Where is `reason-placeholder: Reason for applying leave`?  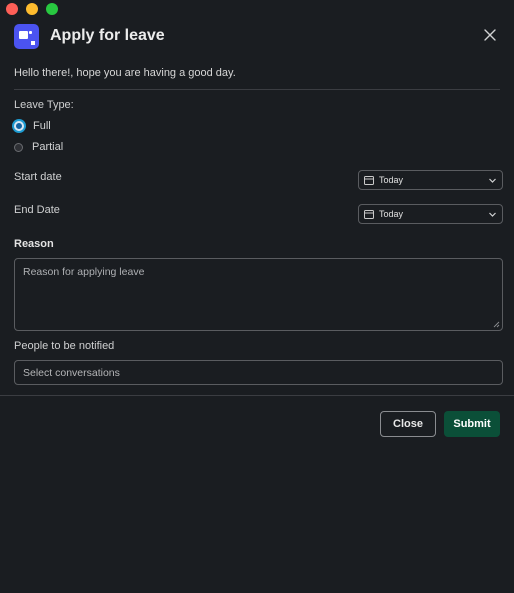 reason-placeholder: Reason for applying leave is located at coordinates (84, 272).